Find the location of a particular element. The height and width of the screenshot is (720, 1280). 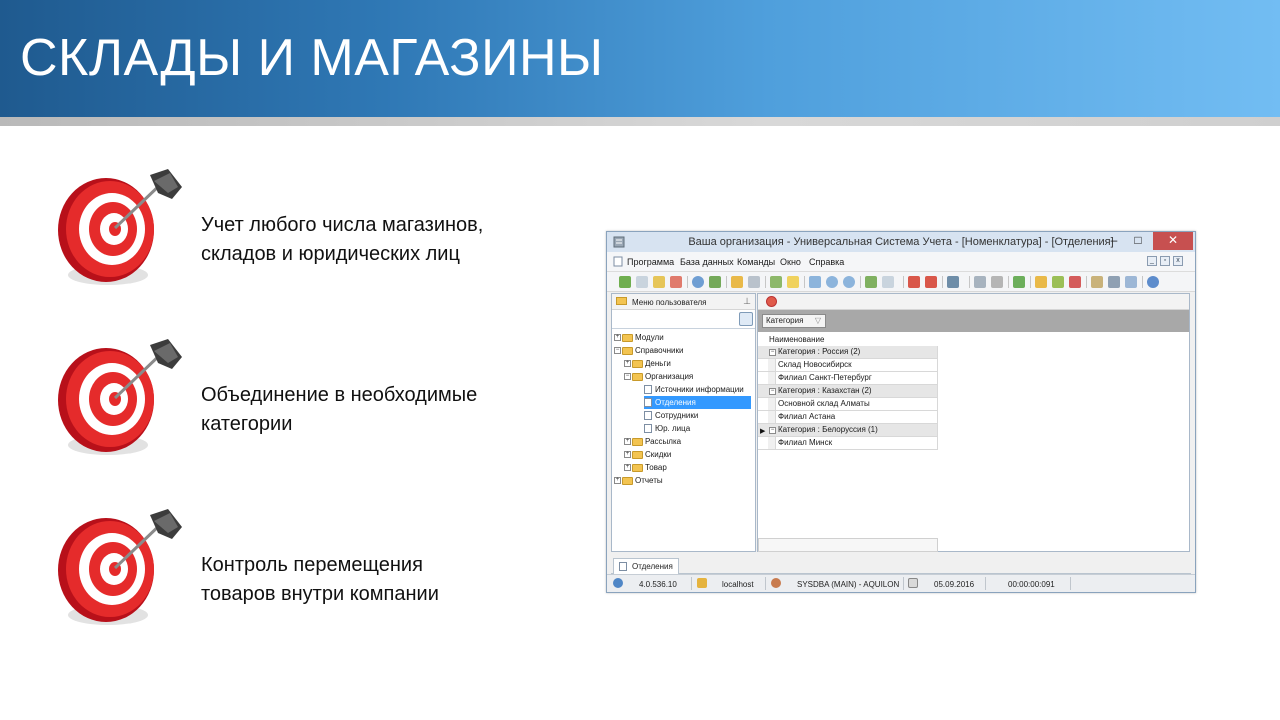

tree-item-goods: + Товар is located at coordinates (645, 467).